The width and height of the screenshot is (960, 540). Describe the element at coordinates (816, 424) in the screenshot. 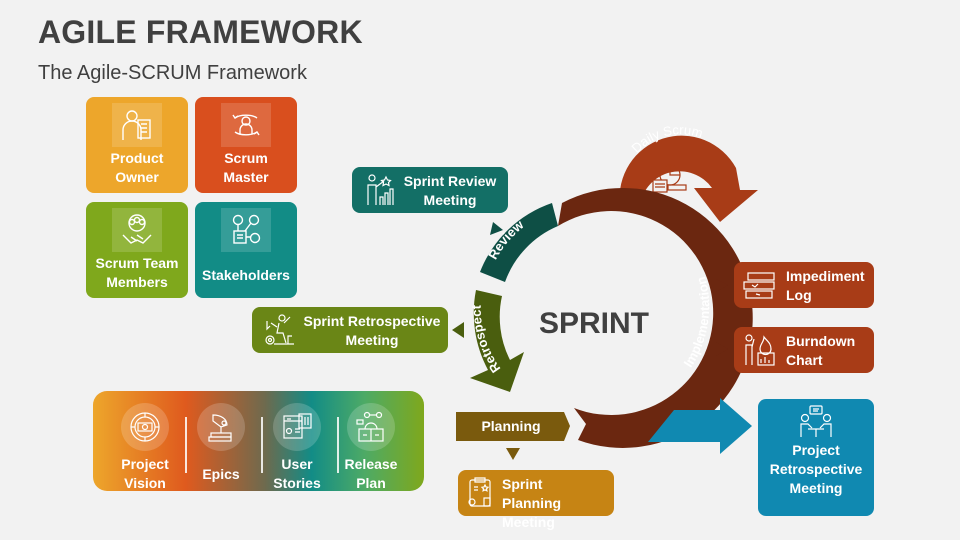

I see `meeting-discussion-icon` at that location.